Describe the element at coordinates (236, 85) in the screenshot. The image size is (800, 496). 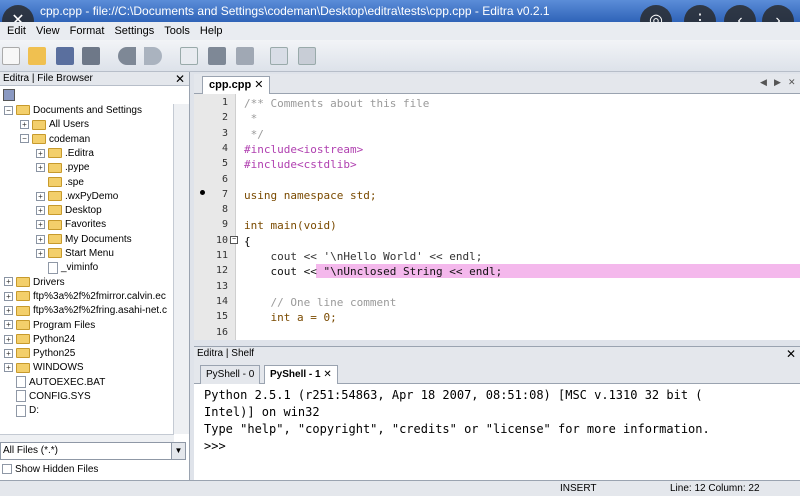
I see `tab-cpp-file: cpp.cpp ✕` at that location.